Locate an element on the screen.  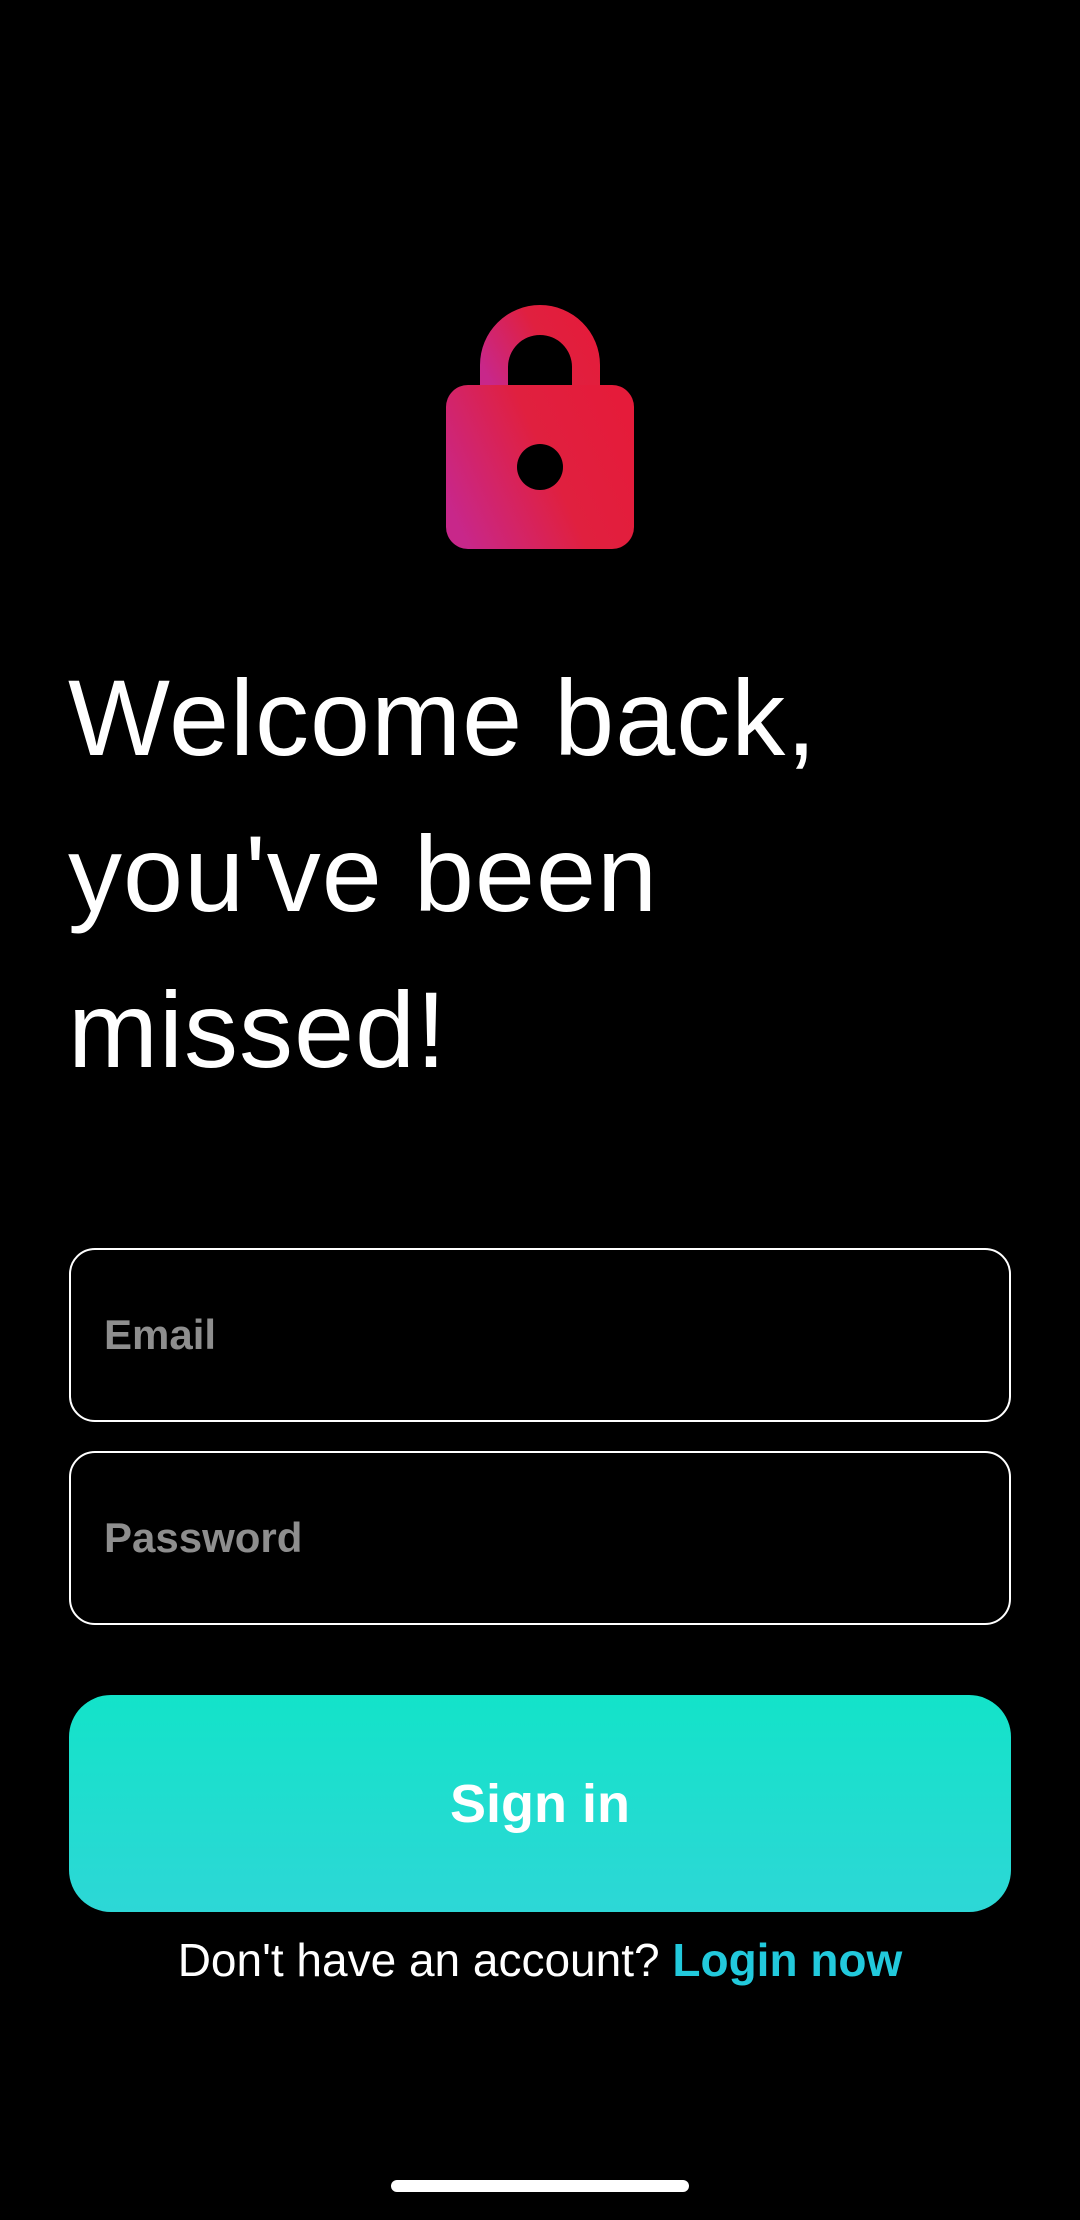
sign-in-button-label: Sign in is located at coordinates (540, 1803).